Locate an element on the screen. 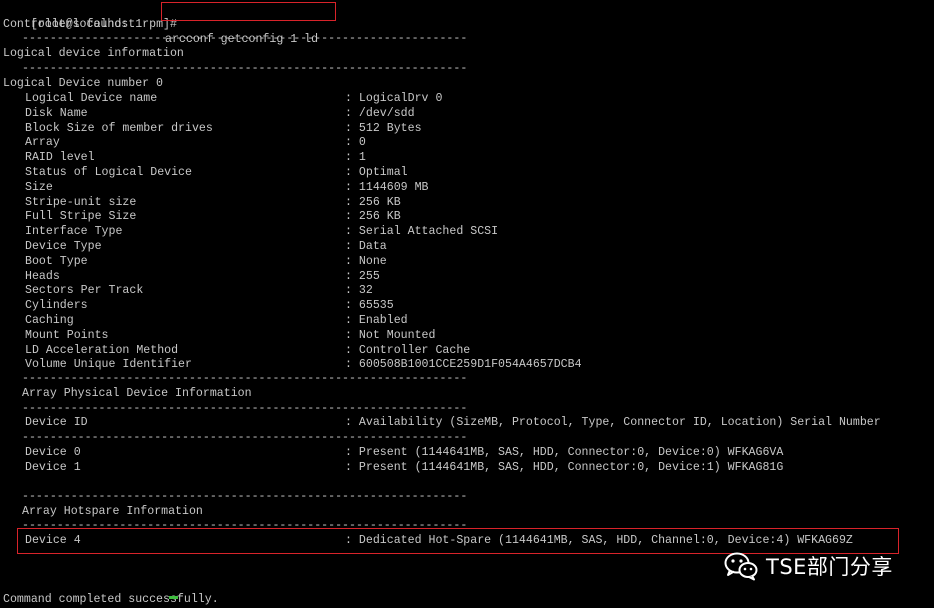 Image resolution: width=934 pixels, height=608 pixels. property-label: Device Type is located at coordinates (63, 246).